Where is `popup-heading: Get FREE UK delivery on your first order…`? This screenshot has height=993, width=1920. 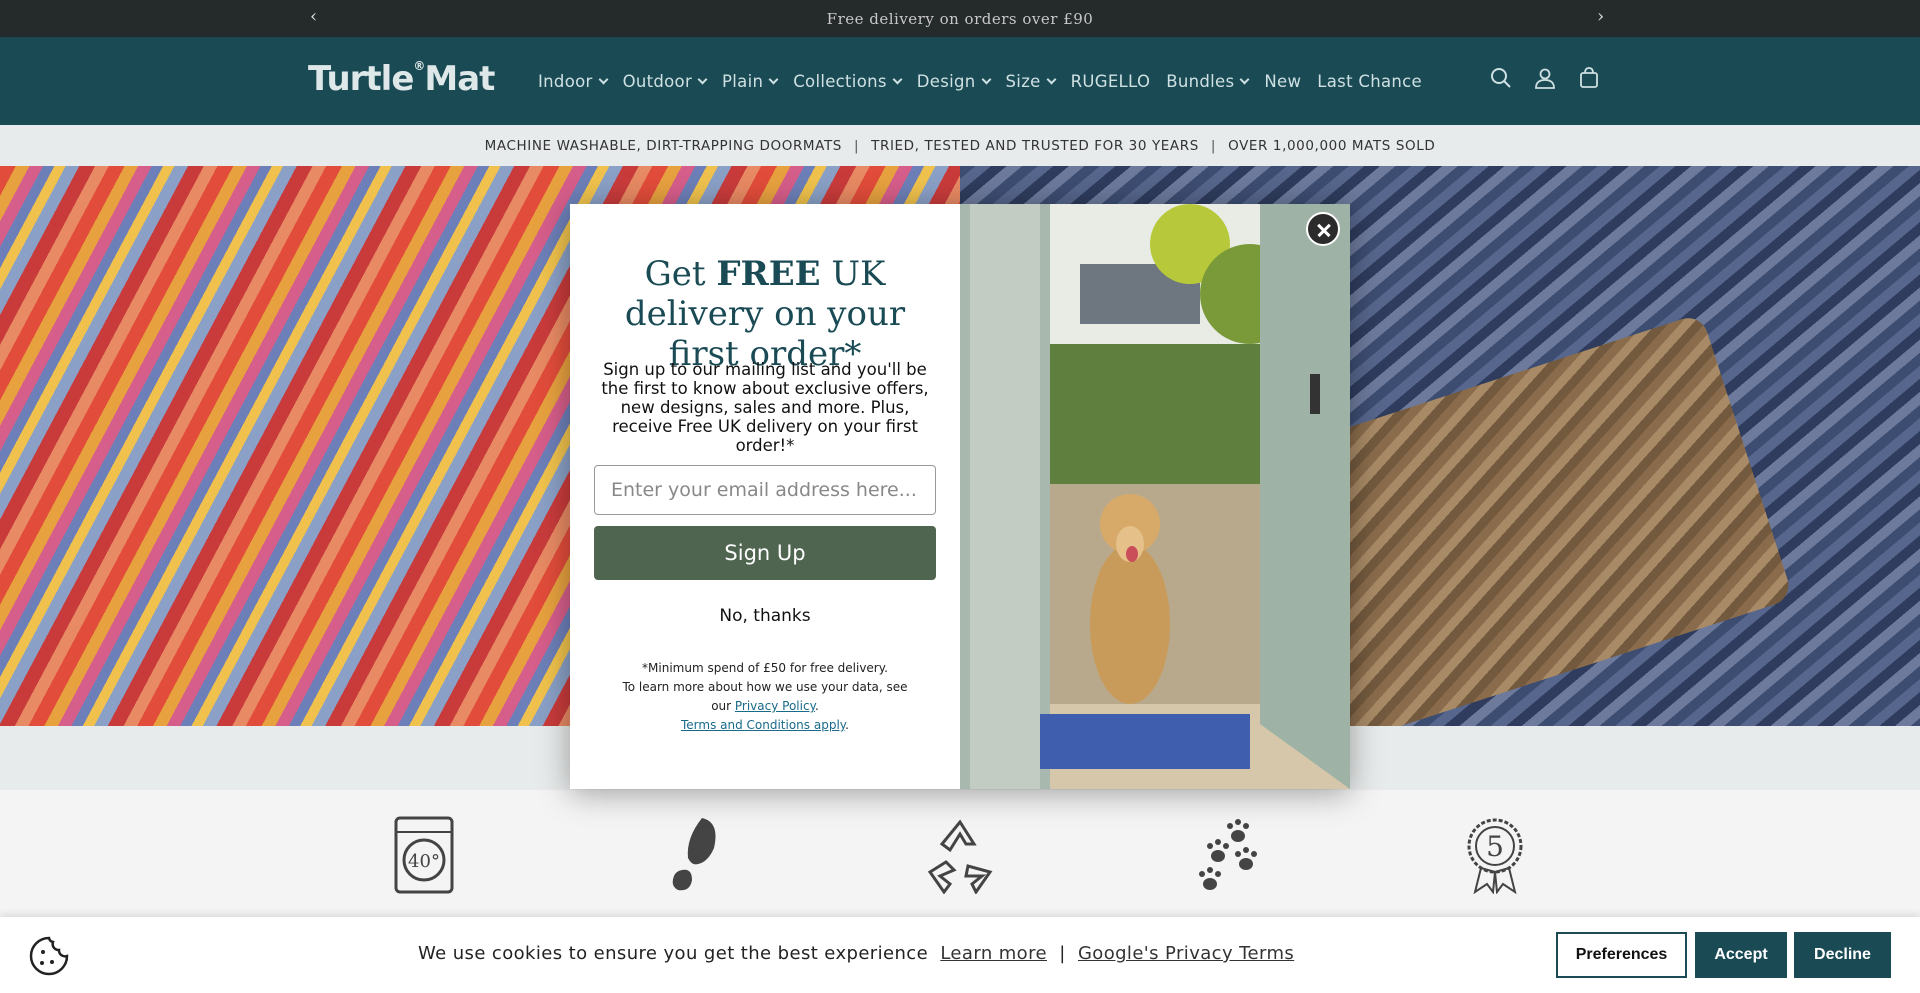
popup-heading: Get FREE UK delivery on your first order… is located at coordinates (765, 314).